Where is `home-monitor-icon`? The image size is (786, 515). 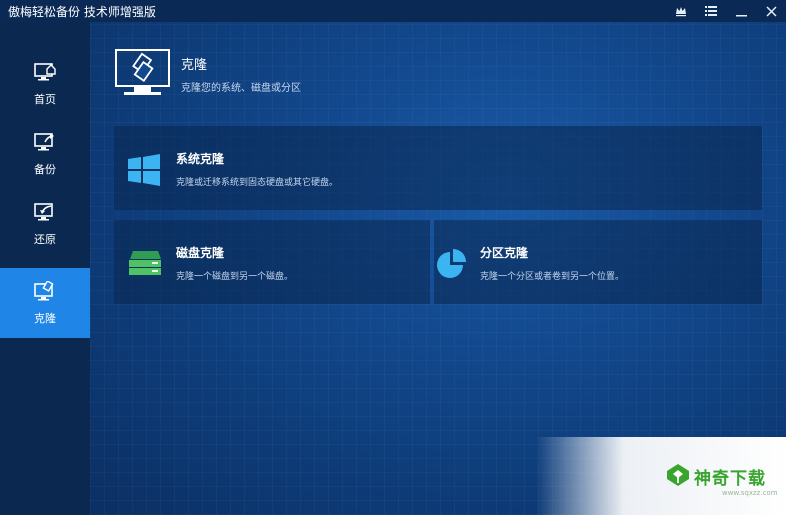 home-monitor-icon is located at coordinates (45, 73).